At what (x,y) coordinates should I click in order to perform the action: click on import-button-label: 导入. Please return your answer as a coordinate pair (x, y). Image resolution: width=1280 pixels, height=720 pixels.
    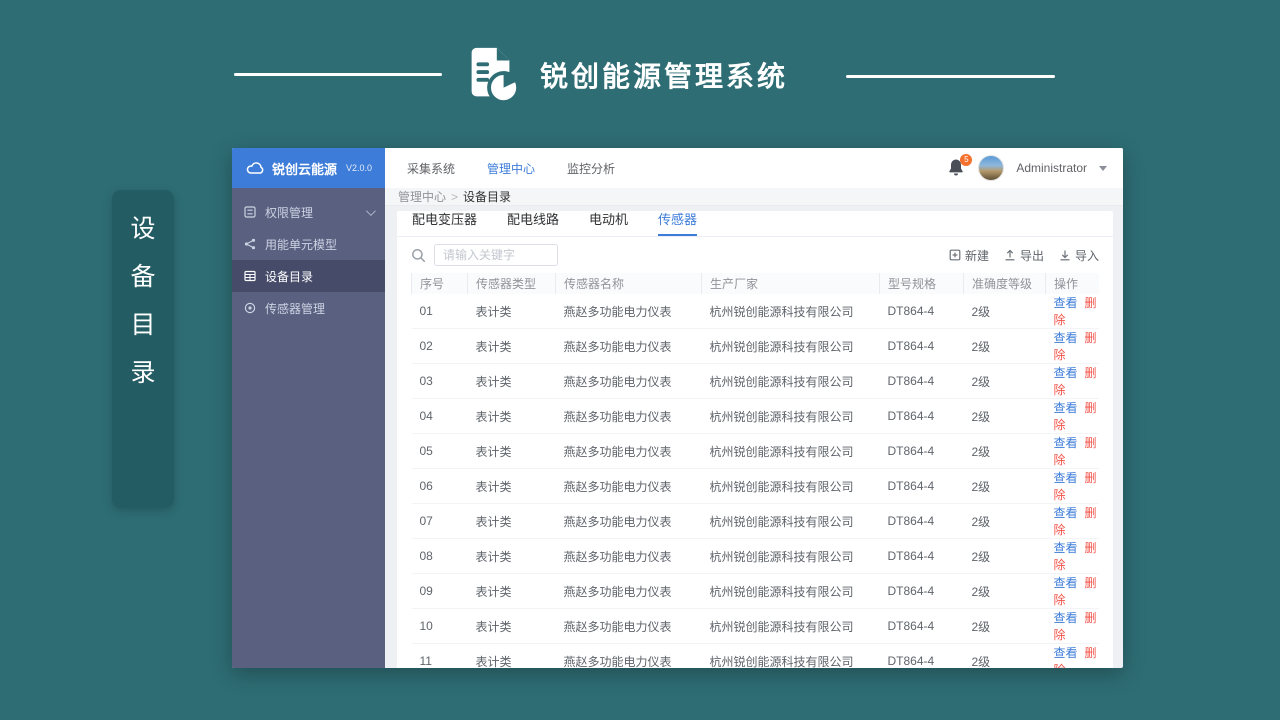
    Looking at the image, I should click on (1086, 255).